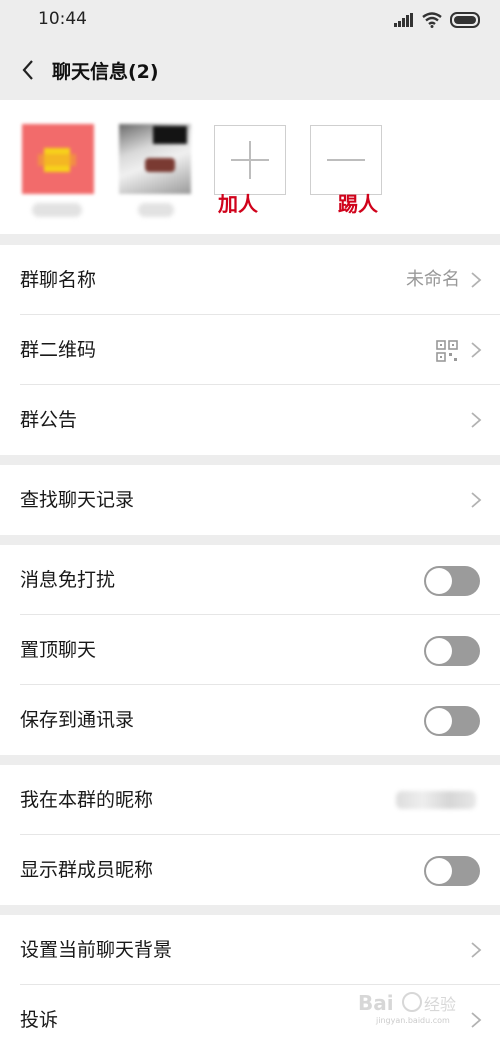 The image size is (500, 1039). Describe the element at coordinates (447, 351) in the screenshot. I see `qr-code-icon` at that location.